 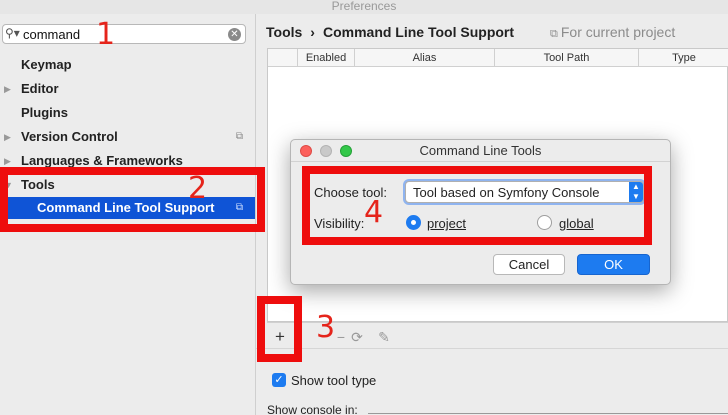 I want to click on scope-label: For current project, so click(x=618, y=32).